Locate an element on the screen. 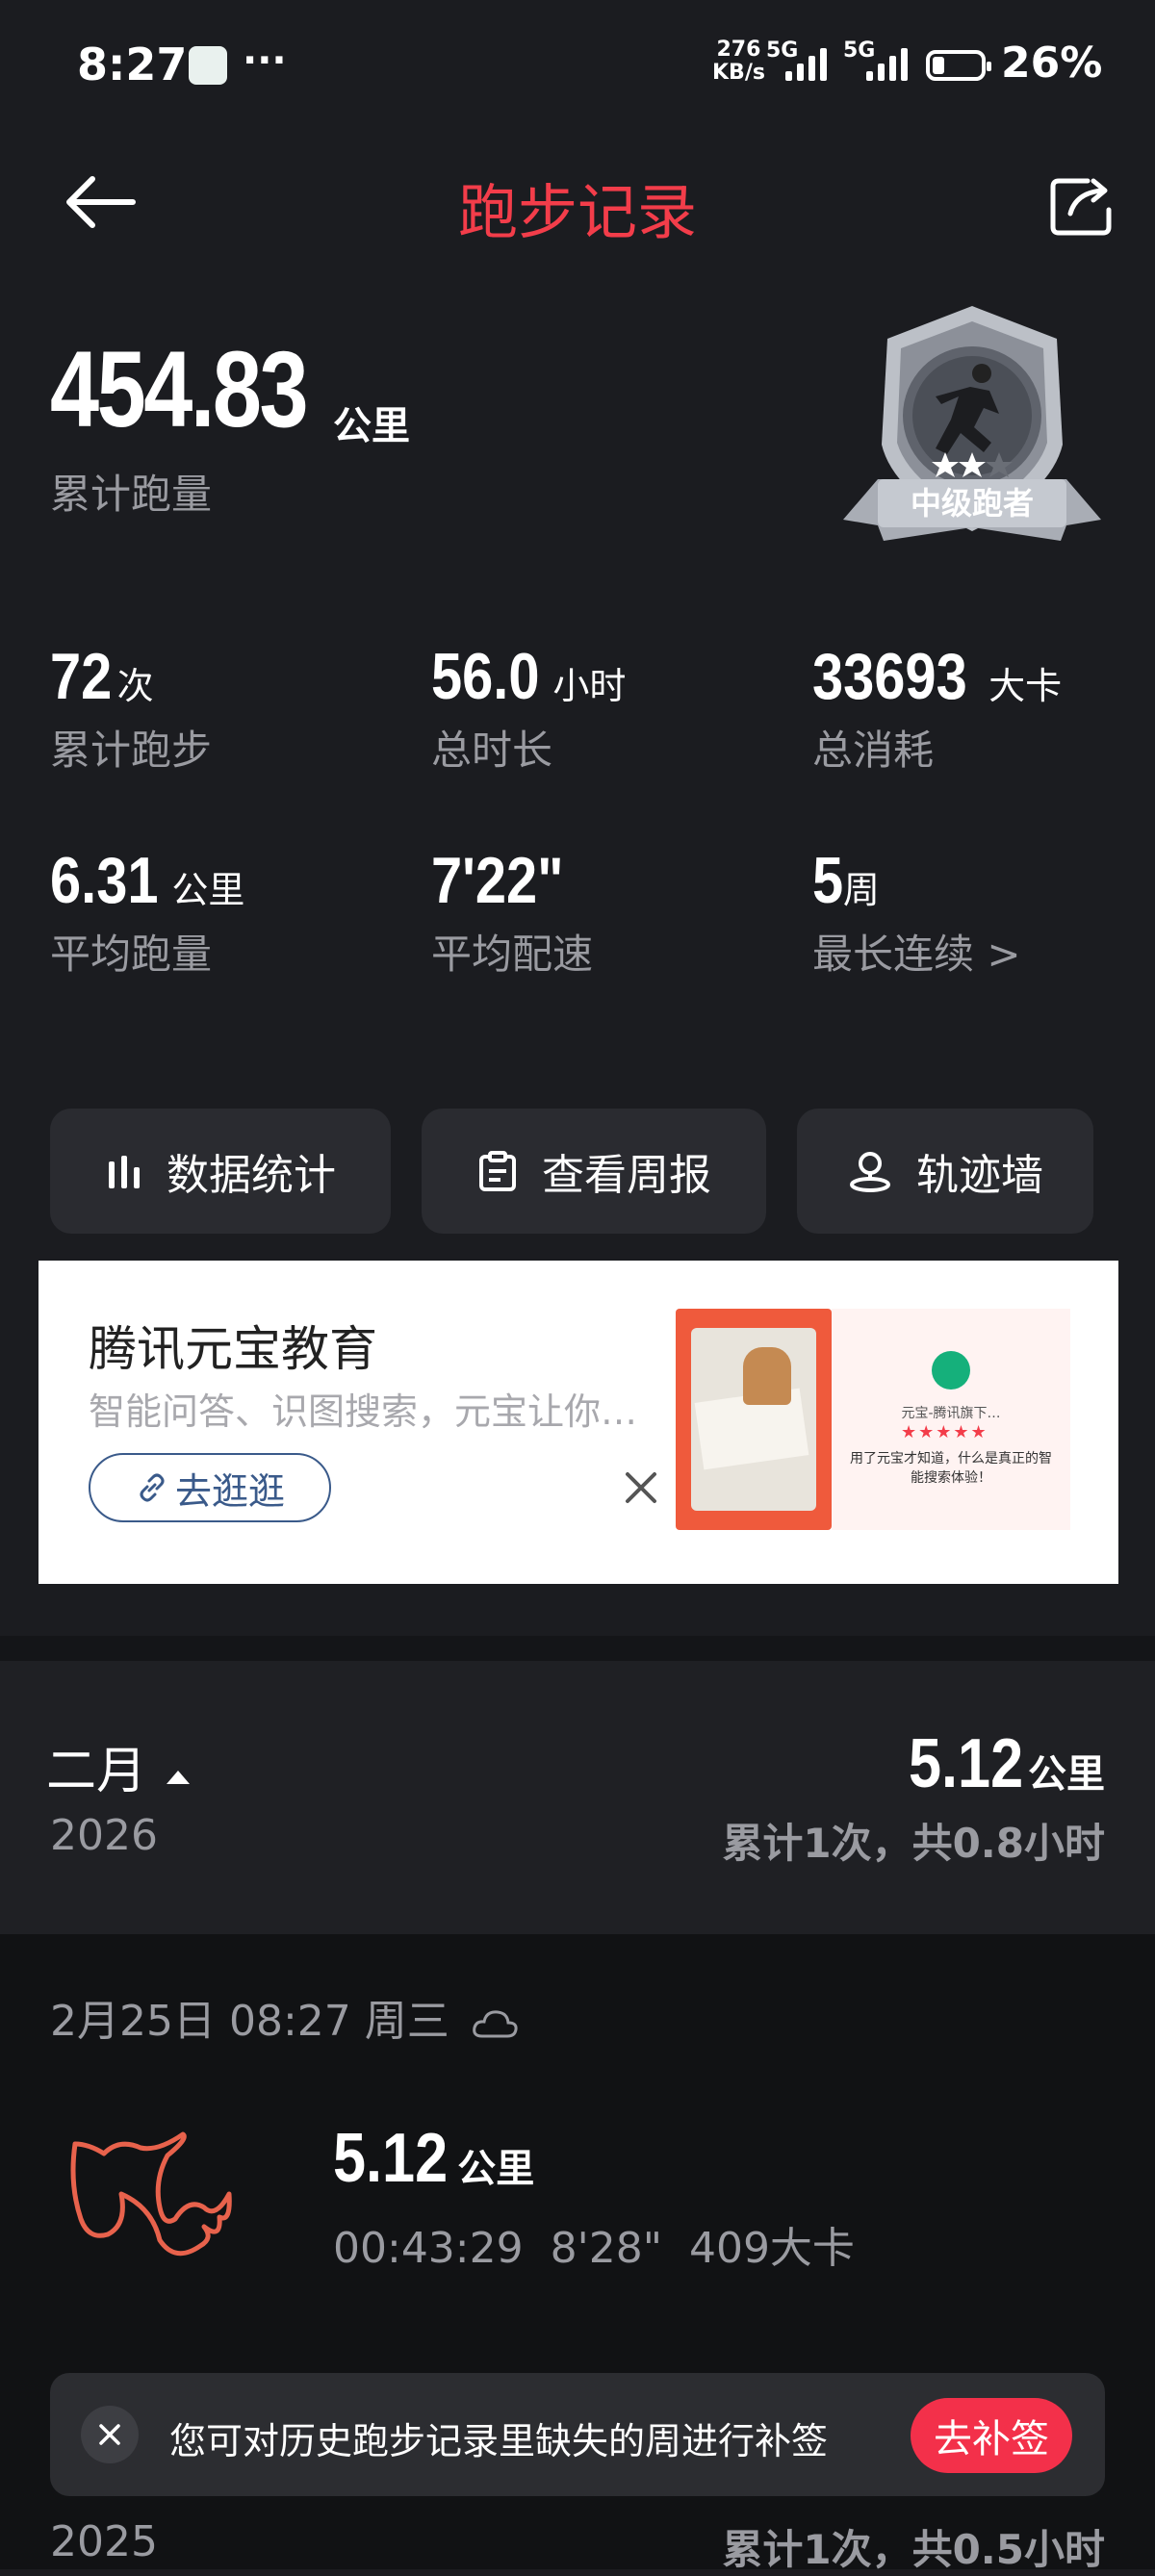 This screenshot has height=2576, width=1155. more-notifications-icon: ··· is located at coordinates (265, 60).